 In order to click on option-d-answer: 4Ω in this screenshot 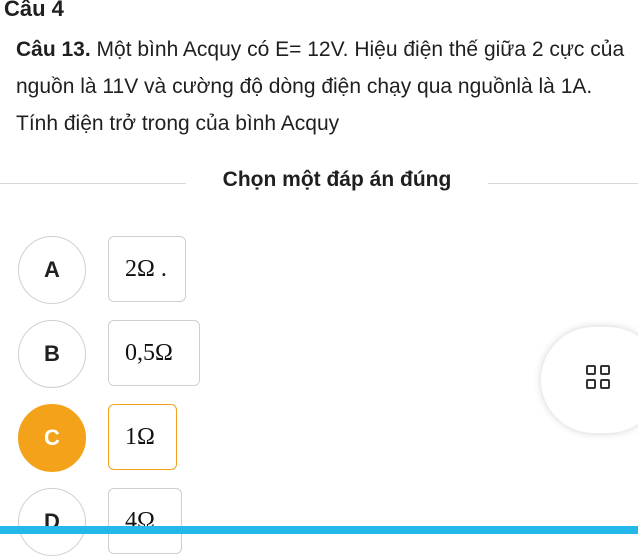, I will do `click(145, 521)`.